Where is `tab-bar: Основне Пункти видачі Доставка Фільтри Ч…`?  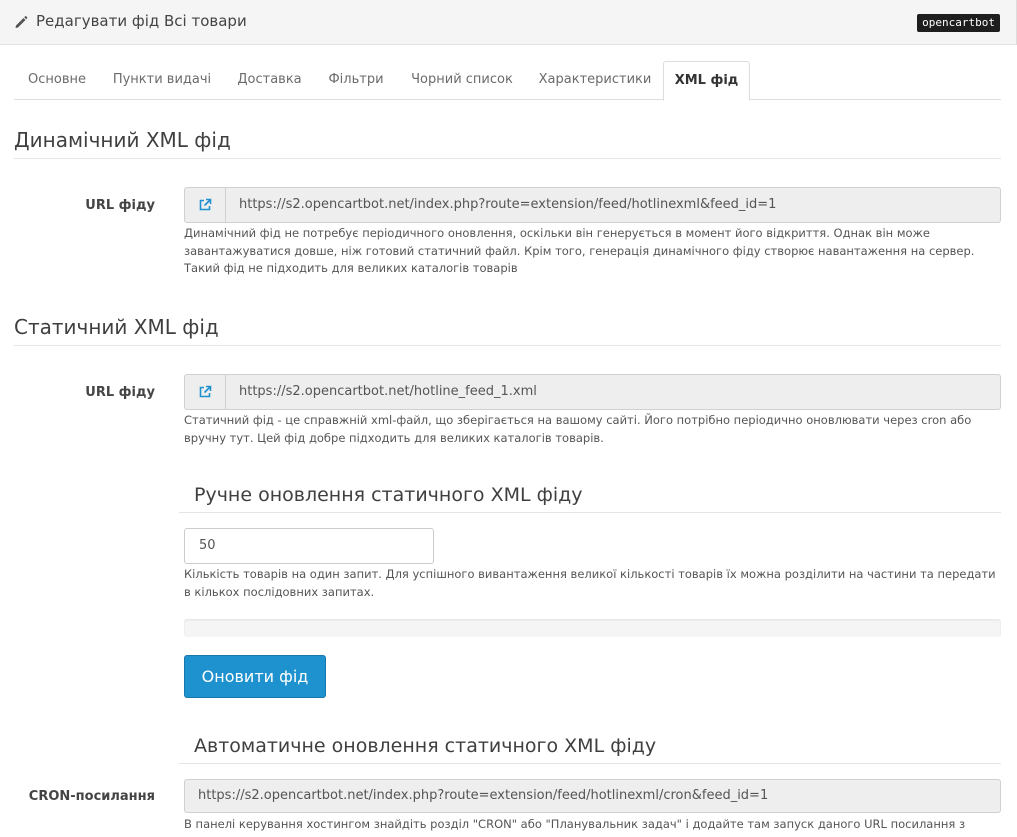 tab-bar: Основне Пункти видачі Доставка Фільтри Ч… is located at coordinates (507, 81).